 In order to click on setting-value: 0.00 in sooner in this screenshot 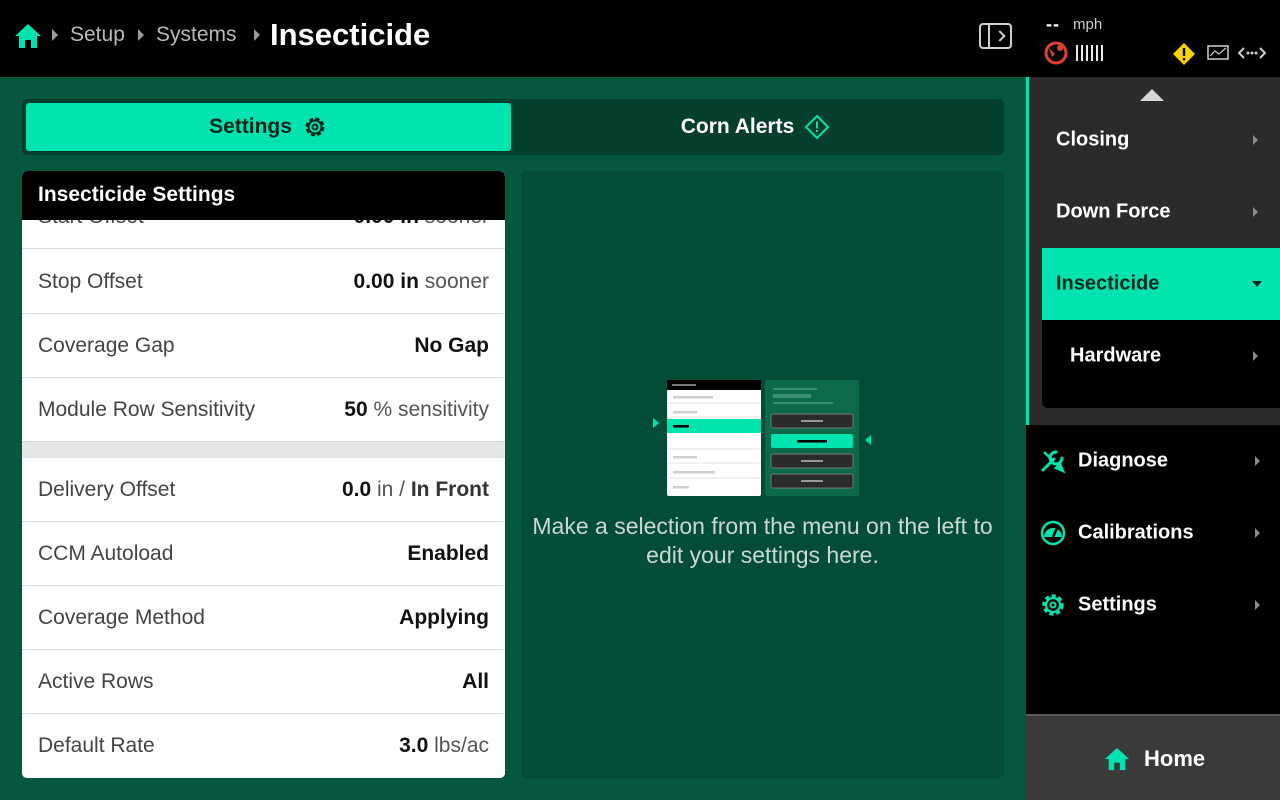, I will do `click(421, 281)`.